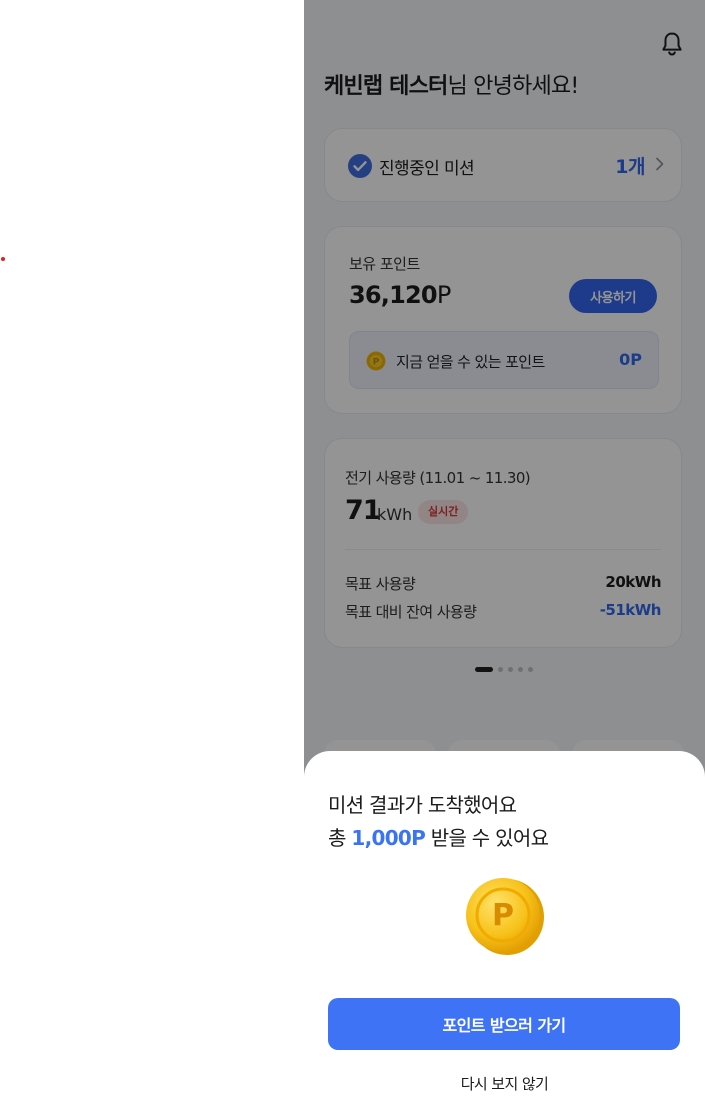 The width and height of the screenshot is (705, 1115). What do you see at coordinates (3, 259) in the screenshot?
I see `marker-dot` at bounding box center [3, 259].